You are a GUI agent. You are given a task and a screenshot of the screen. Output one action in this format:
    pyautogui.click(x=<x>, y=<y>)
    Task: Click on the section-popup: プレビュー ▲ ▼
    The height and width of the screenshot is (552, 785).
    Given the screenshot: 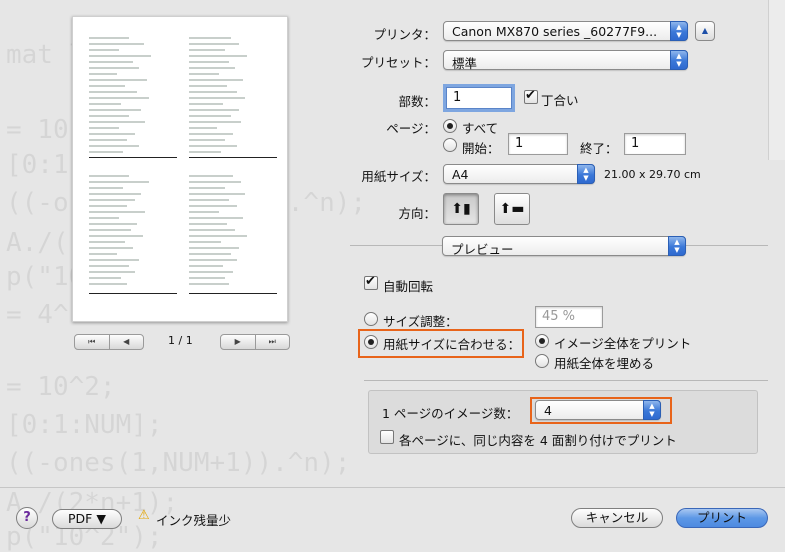 What is the action you would take?
    pyautogui.click(x=564, y=246)
    